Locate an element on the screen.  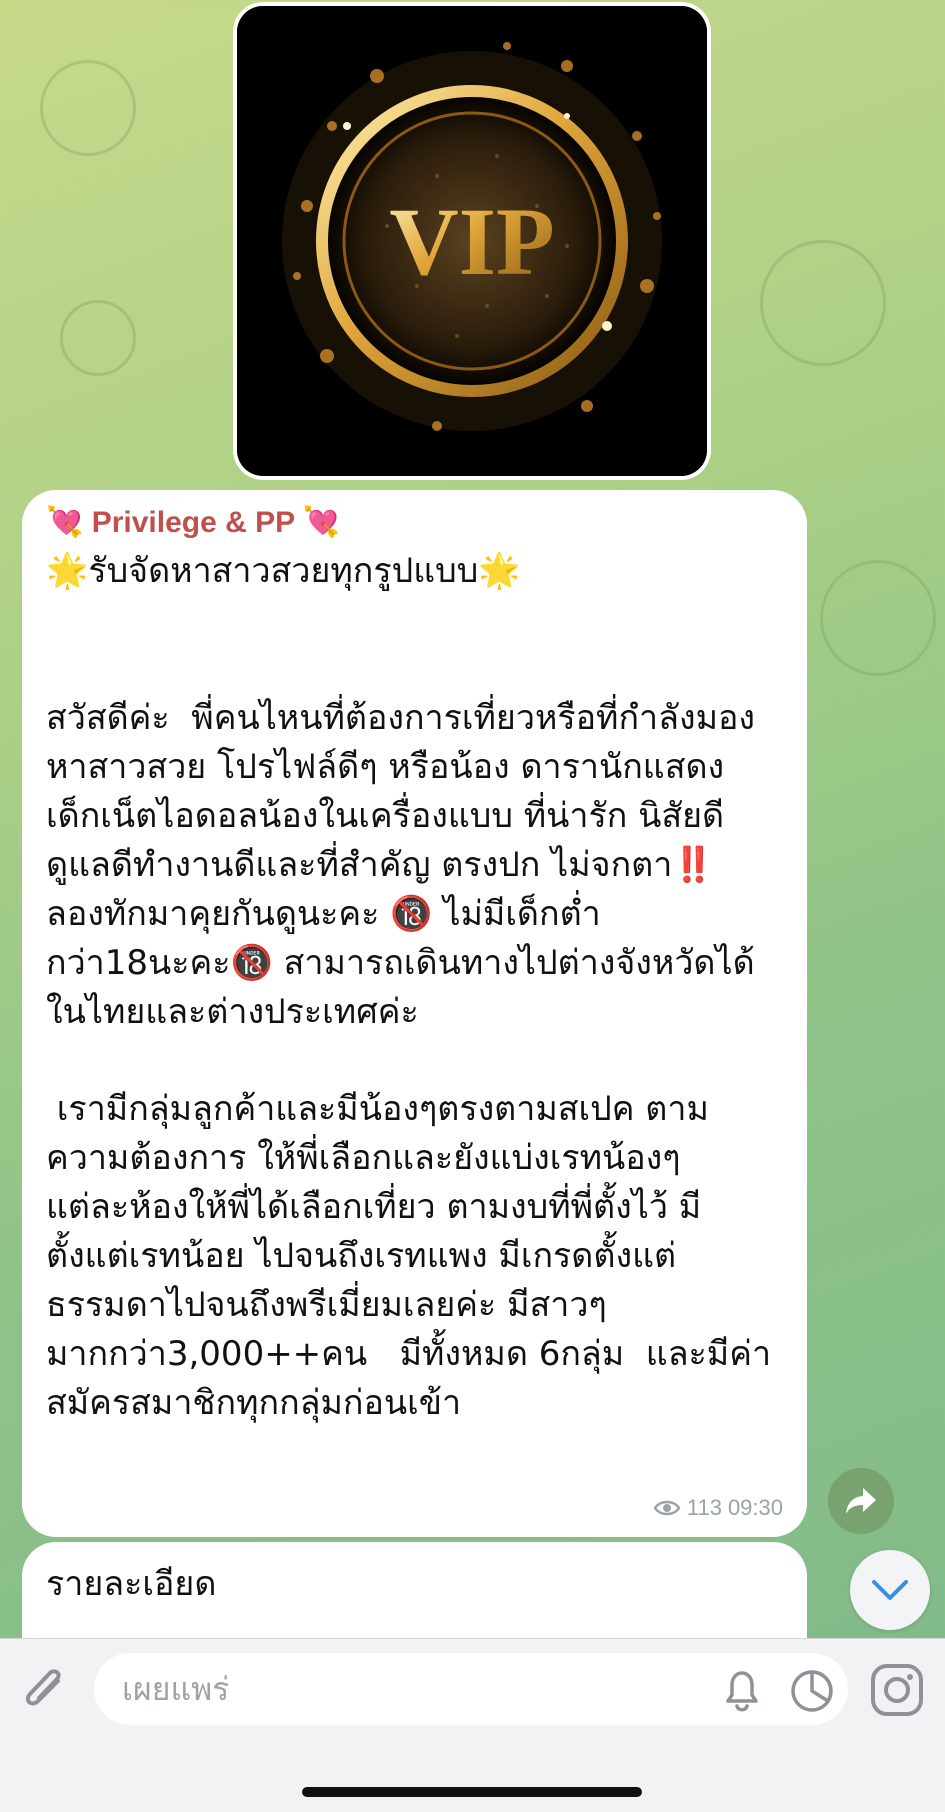
message-input-placeholder: เผยแพร่ is located at coordinates (176, 1689).